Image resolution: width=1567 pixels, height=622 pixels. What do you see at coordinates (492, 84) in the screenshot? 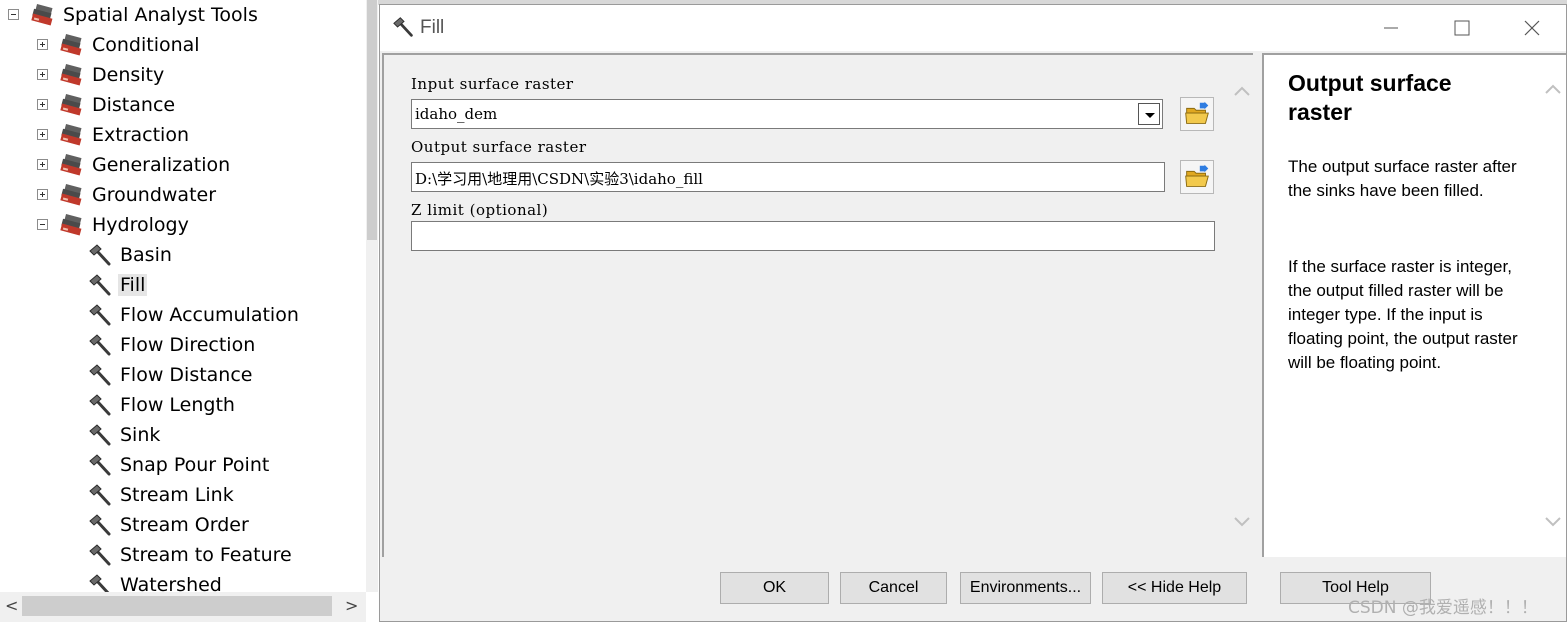
I see `input-surface-raster-label: Input surface raster` at bounding box center [492, 84].